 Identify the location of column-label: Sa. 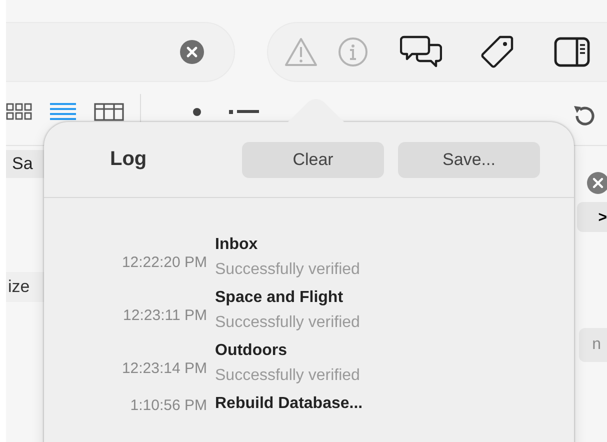
(26, 164).